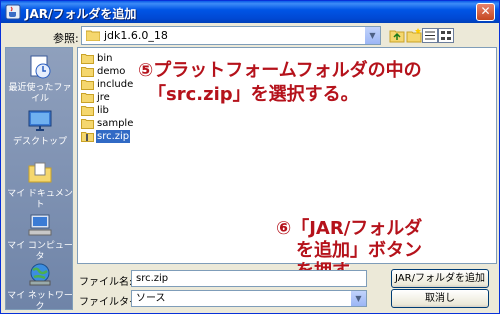 Image resolution: width=500 pixels, height=314 pixels. Describe the element at coordinates (397, 35) in the screenshot. I see `up-folder-icon` at that location.